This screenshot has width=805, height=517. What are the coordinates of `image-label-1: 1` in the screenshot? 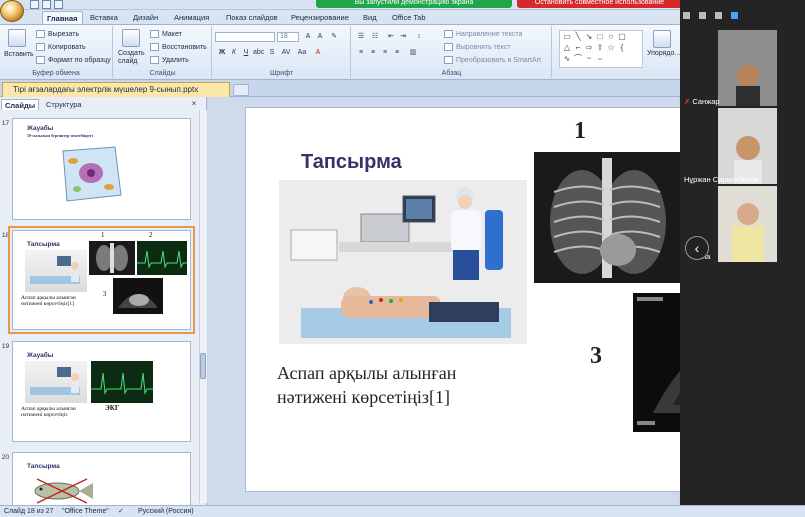 It's located at (580, 131).